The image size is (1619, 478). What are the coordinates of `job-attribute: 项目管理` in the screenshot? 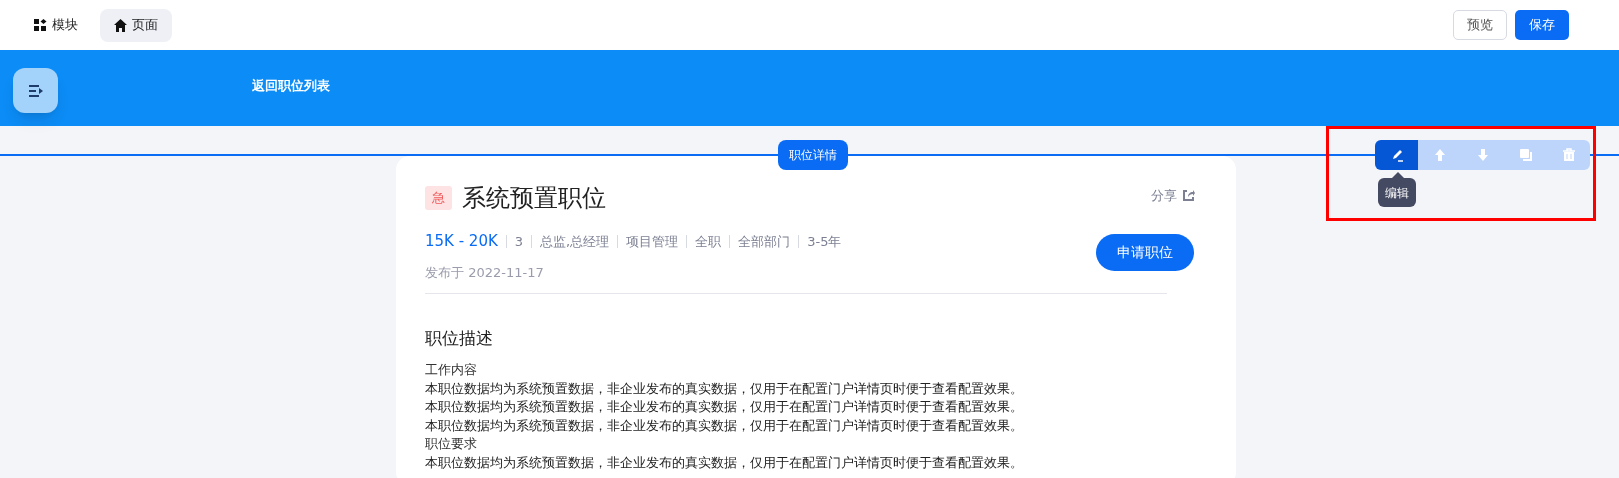 It's located at (652, 241).